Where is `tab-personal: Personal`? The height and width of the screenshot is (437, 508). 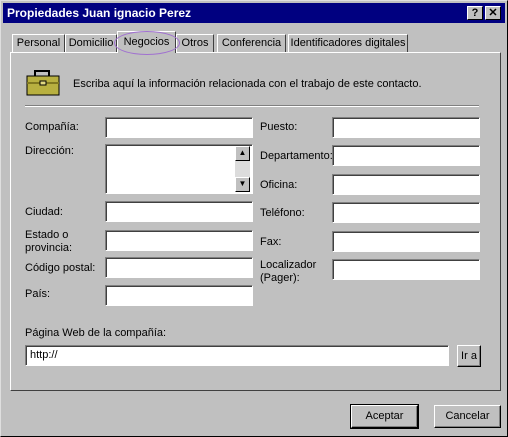
tab-personal: Personal is located at coordinates (38, 43).